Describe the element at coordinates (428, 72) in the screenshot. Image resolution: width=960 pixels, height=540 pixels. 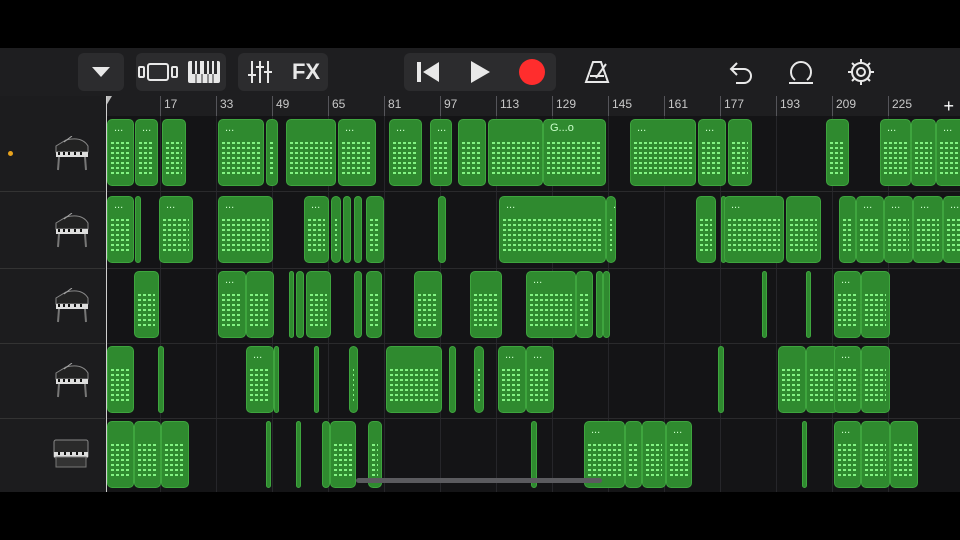
I see `go-to-start-button` at that location.